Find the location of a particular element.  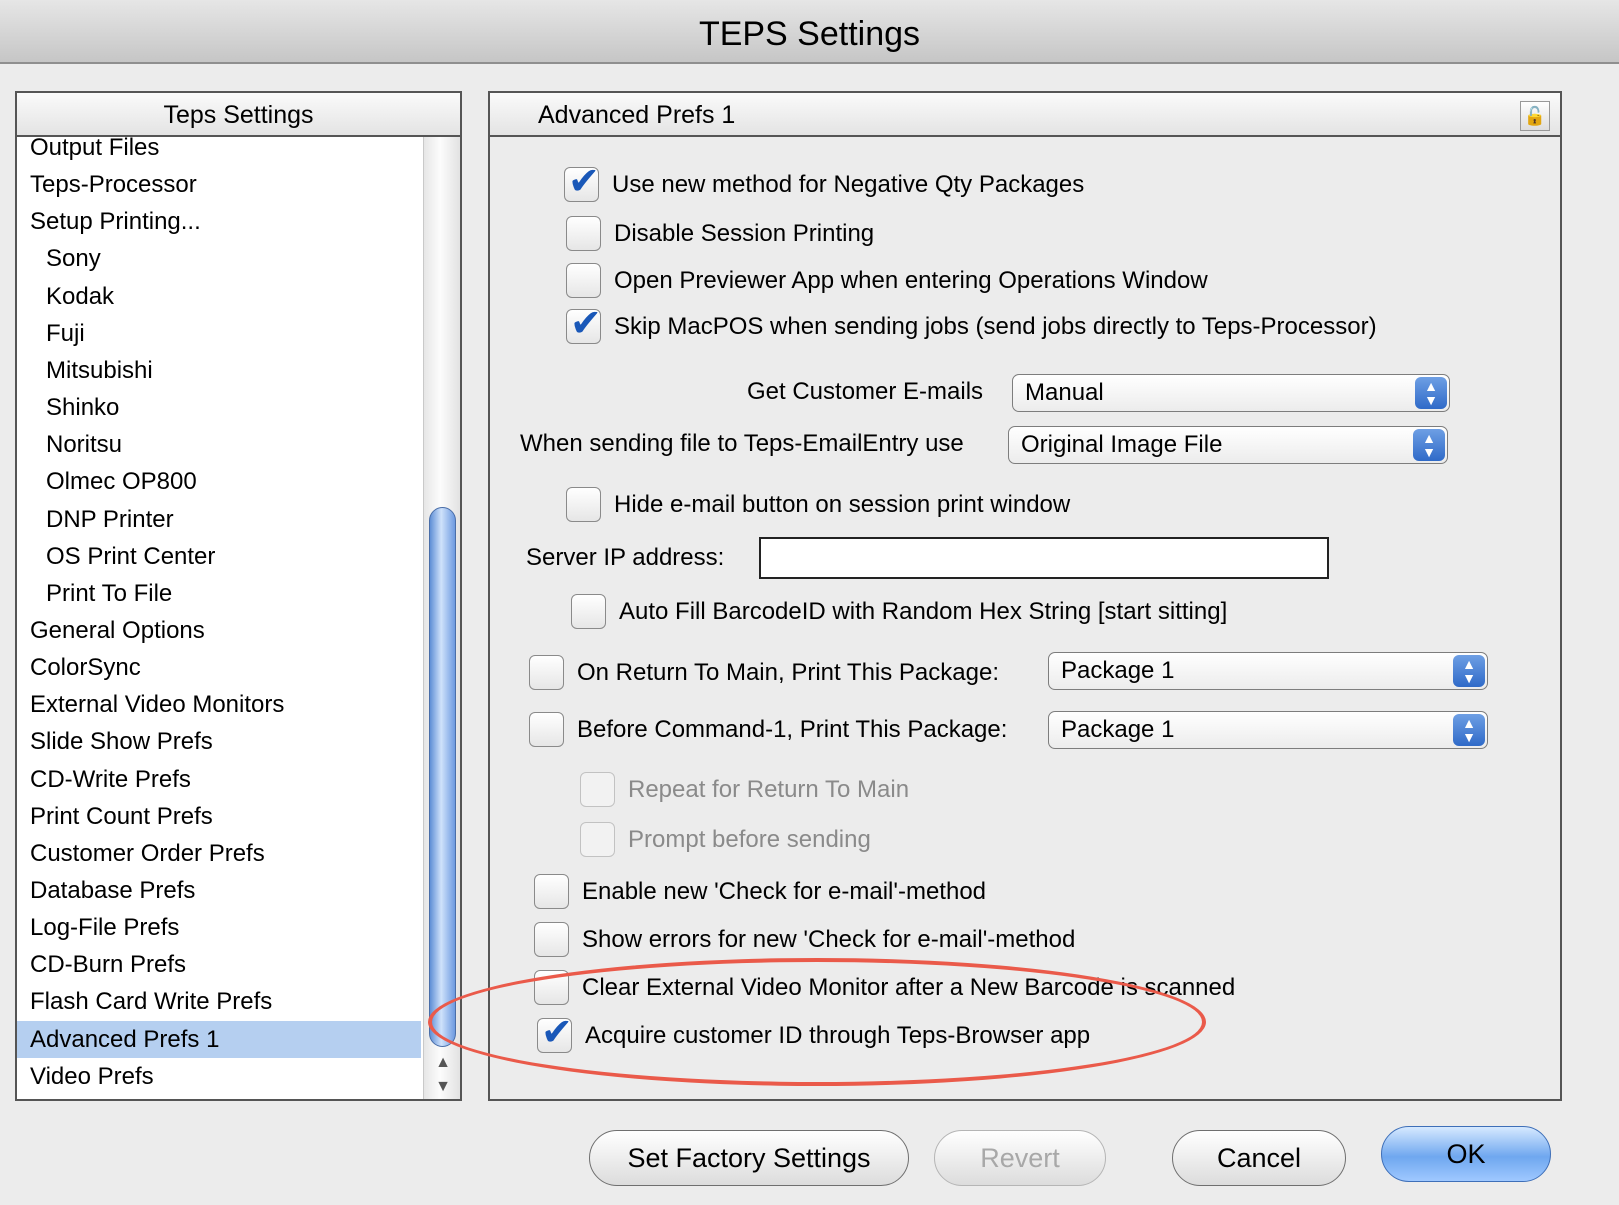

scroll-up-arrow-icon: ▲ is located at coordinates (443, 1063).